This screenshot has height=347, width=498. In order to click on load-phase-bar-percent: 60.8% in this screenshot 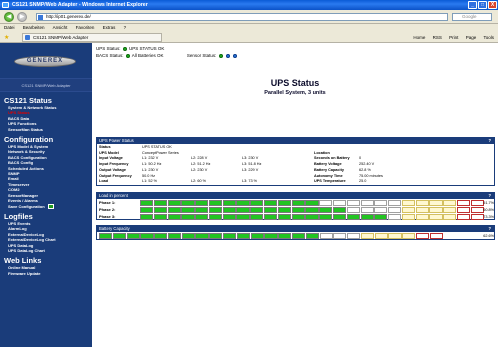, I will do `click(488, 210)`.